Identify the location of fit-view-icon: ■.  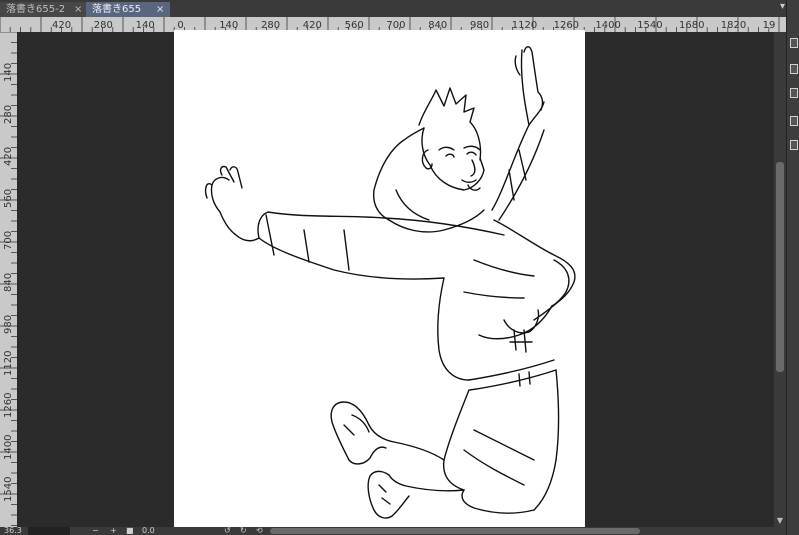
(130, 531).